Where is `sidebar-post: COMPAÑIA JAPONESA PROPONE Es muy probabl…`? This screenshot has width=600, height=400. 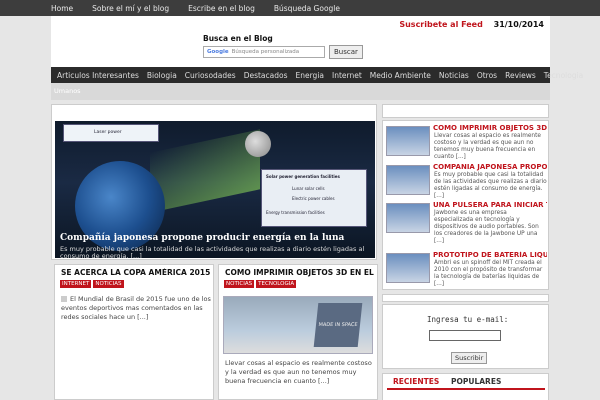 sidebar-post: COMPAÑIA JAPONESA PROPONE Es muy probabl… is located at coordinates (466, 182).